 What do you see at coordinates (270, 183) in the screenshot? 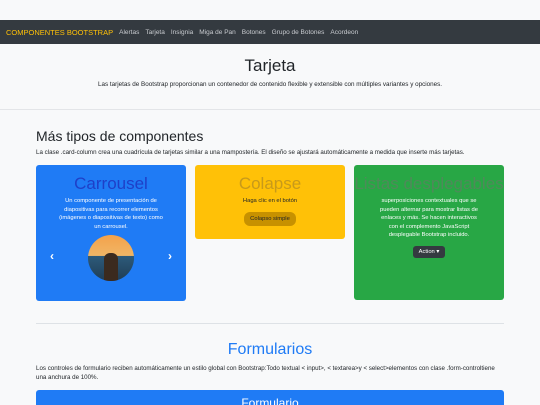
I see `collapse-card-title: Colapse` at bounding box center [270, 183].